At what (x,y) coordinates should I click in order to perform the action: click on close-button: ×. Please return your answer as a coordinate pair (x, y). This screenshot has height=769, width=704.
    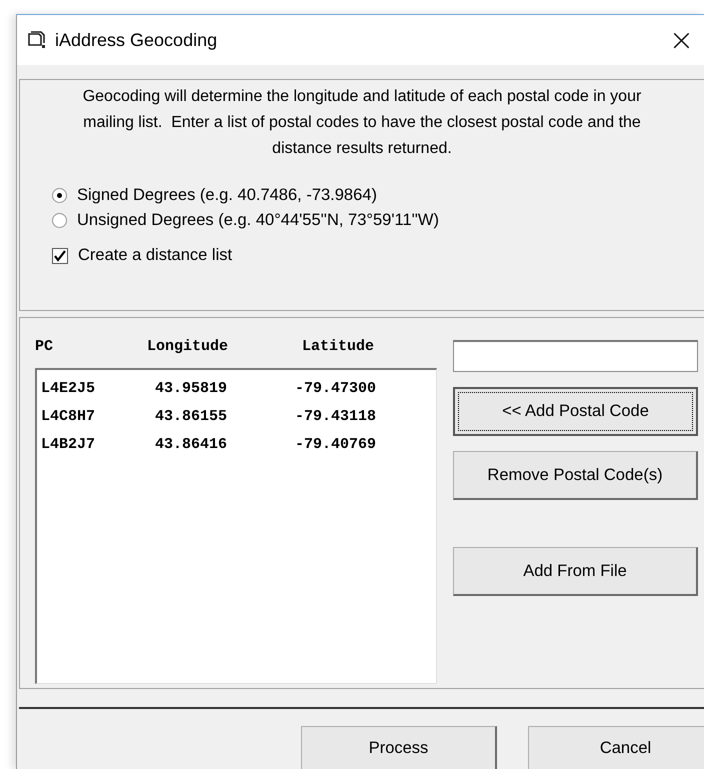
    Looking at the image, I should click on (681, 40).